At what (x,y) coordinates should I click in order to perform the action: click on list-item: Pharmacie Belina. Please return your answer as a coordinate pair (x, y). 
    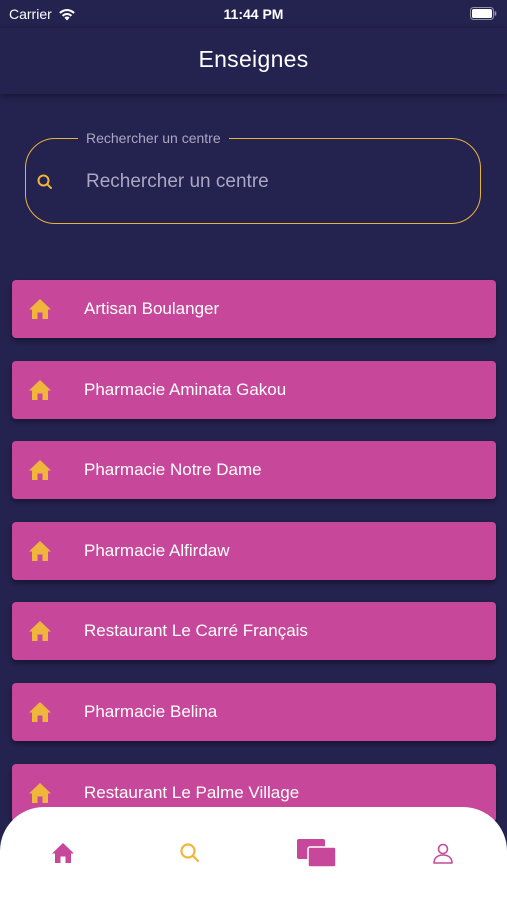
    Looking at the image, I should click on (254, 711).